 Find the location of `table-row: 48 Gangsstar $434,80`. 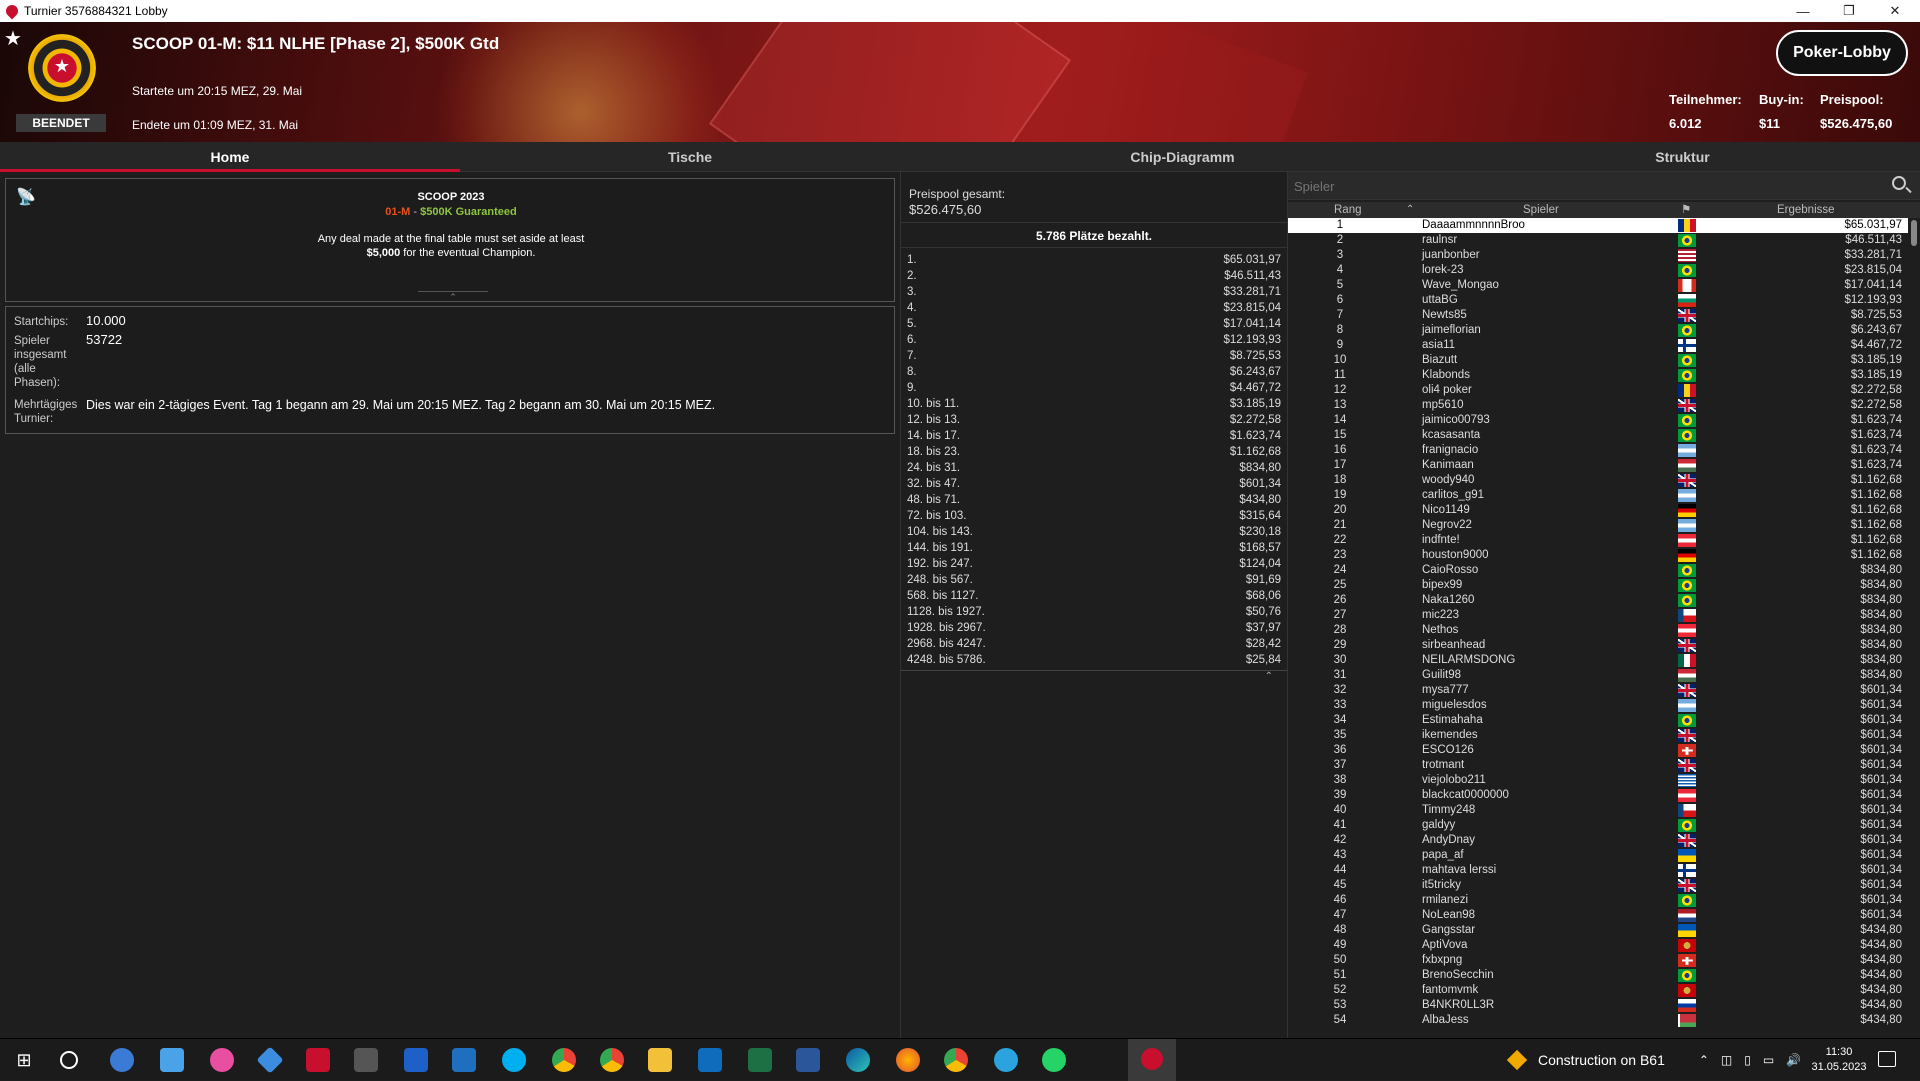

table-row: 48 Gangsstar $434,80 is located at coordinates (1598, 930).